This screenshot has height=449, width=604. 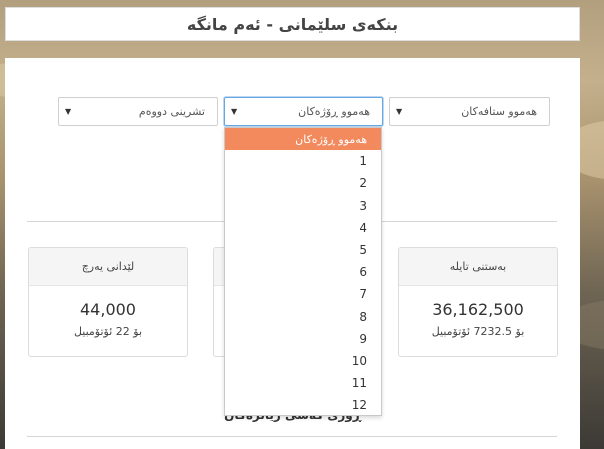 I want to click on dropdown-option: 12, so click(x=303, y=405).